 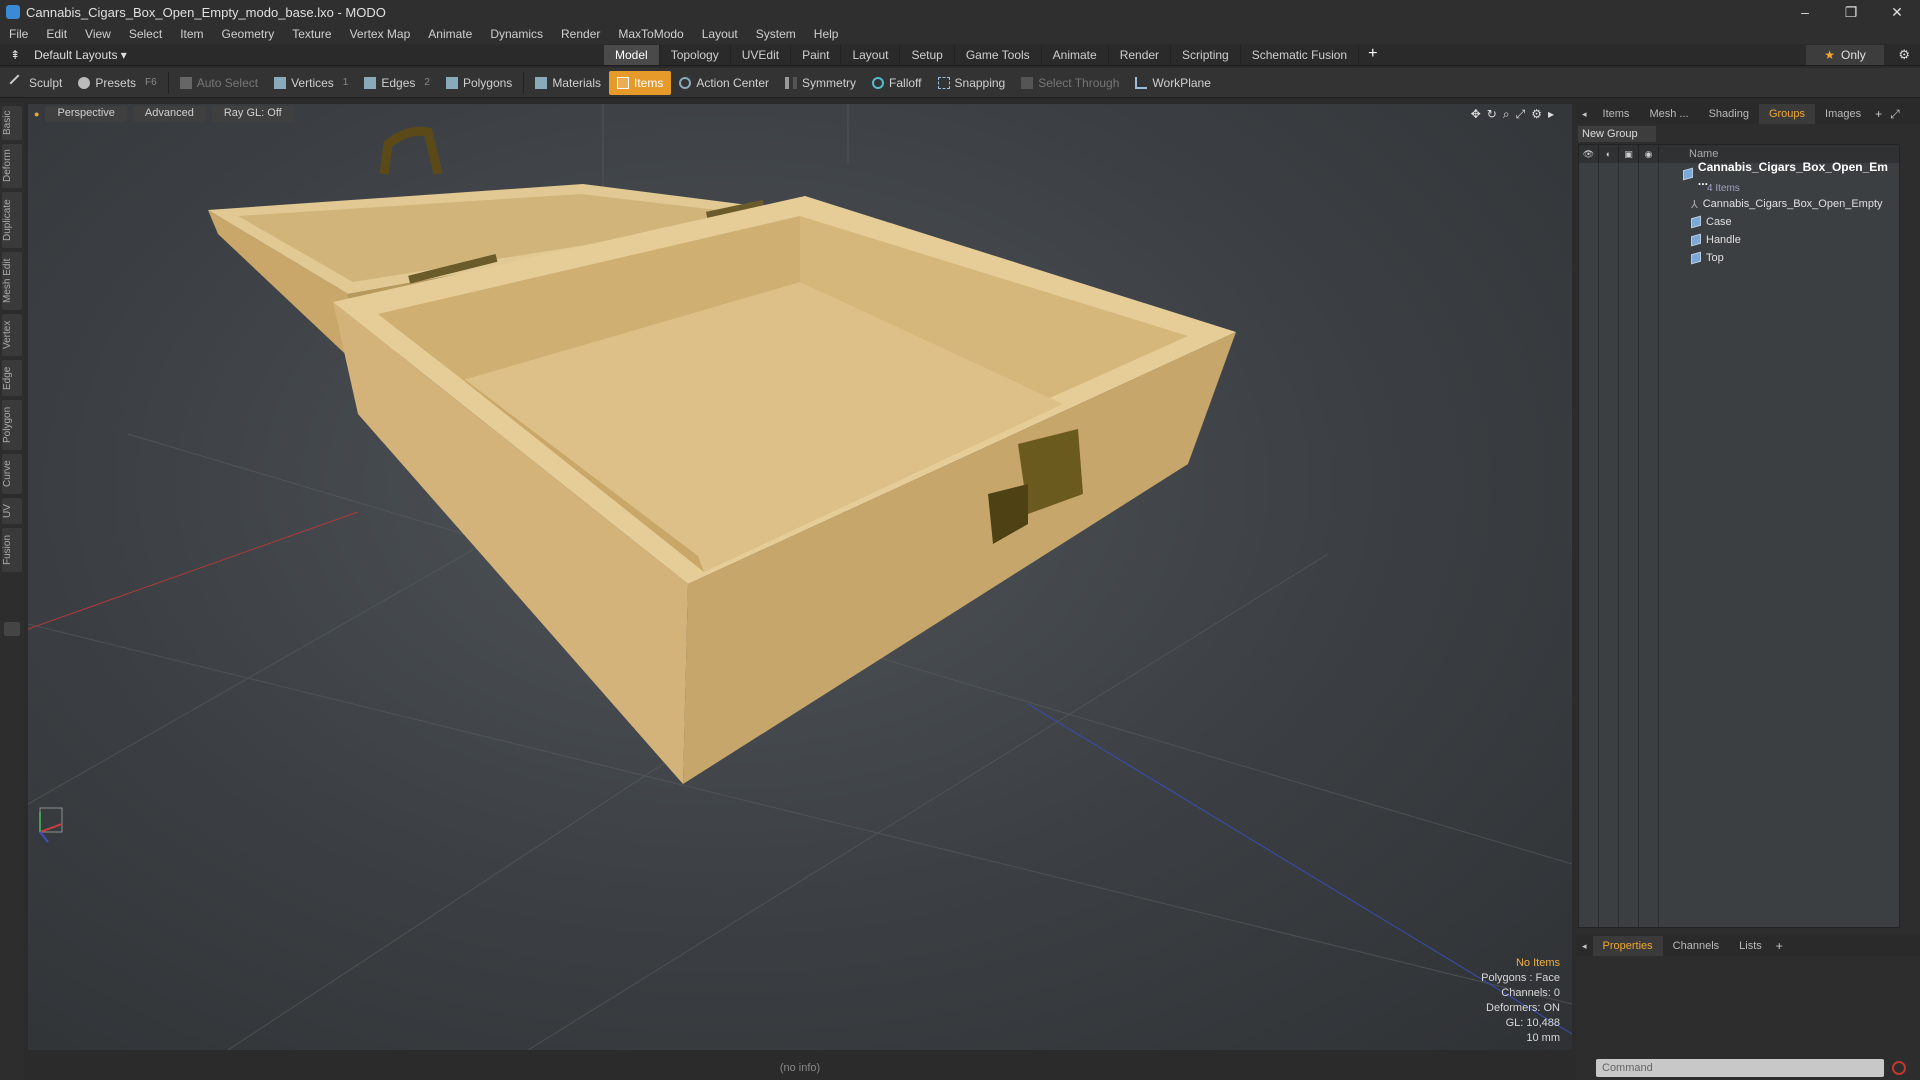 I want to click on rotate-icon: ↻, so click(x=1492, y=114).